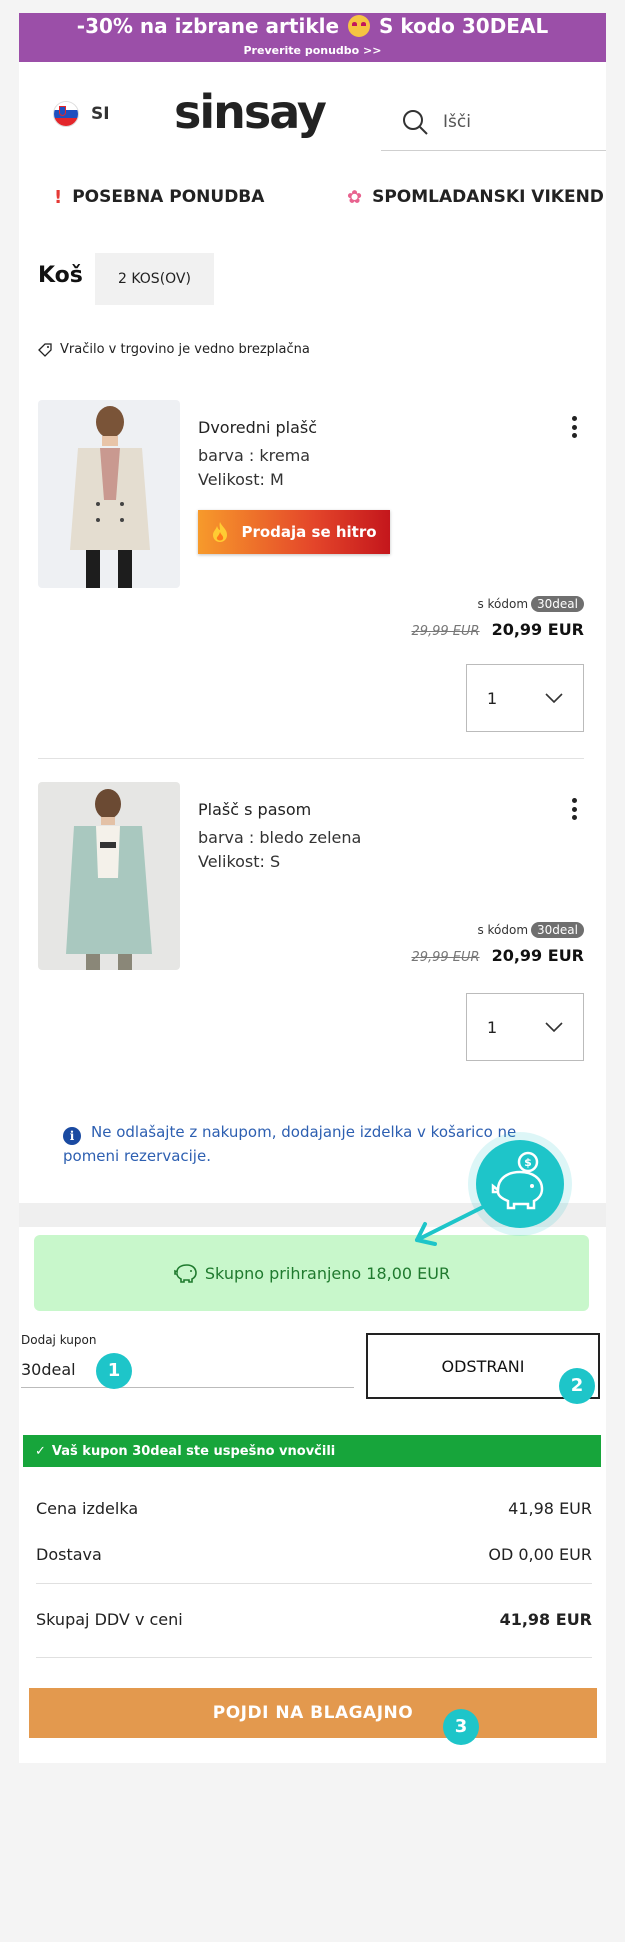 The height and width of the screenshot is (1942, 625). Describe the element at coordinates (72, 1136) in the screenshot. I see `info-icon: i` at that location.